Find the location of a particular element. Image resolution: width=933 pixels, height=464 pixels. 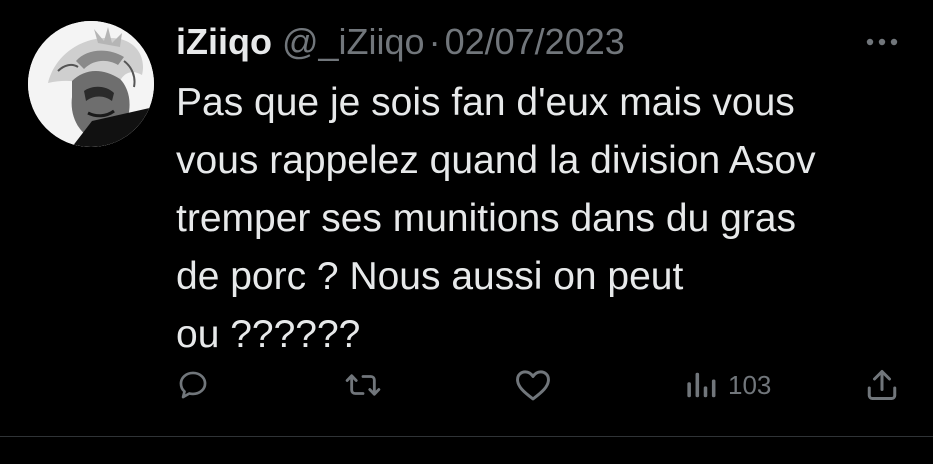

views-button: 103 is located at coordinates (727, 385).